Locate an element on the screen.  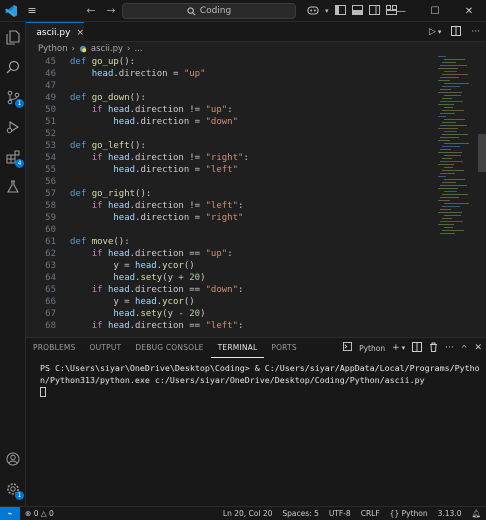
search-icon is located at coordinates (13, 67).